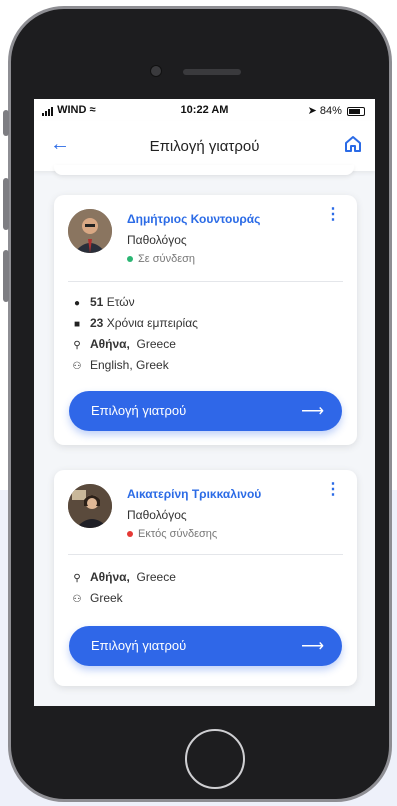  What do you see at coordinates (77, 303) in the screenshot?
I see `person-icon: ●` at bounding box center [77, 303].